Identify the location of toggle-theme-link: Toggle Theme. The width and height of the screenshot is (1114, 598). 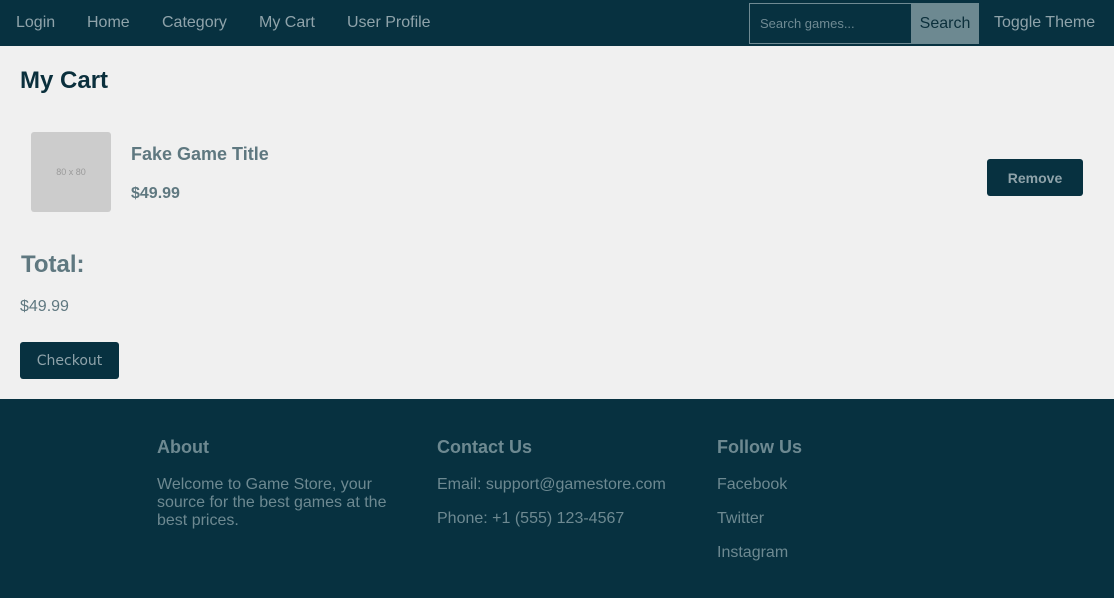
(1044, 23).